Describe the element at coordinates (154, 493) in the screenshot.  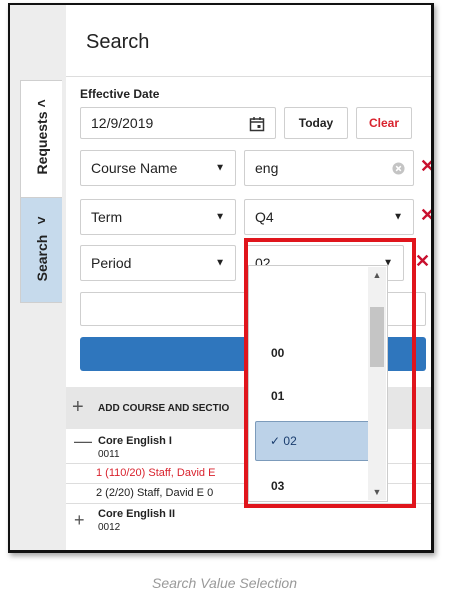
I see `section-row: 2 (2/20) Staff, David E 0` at that location.